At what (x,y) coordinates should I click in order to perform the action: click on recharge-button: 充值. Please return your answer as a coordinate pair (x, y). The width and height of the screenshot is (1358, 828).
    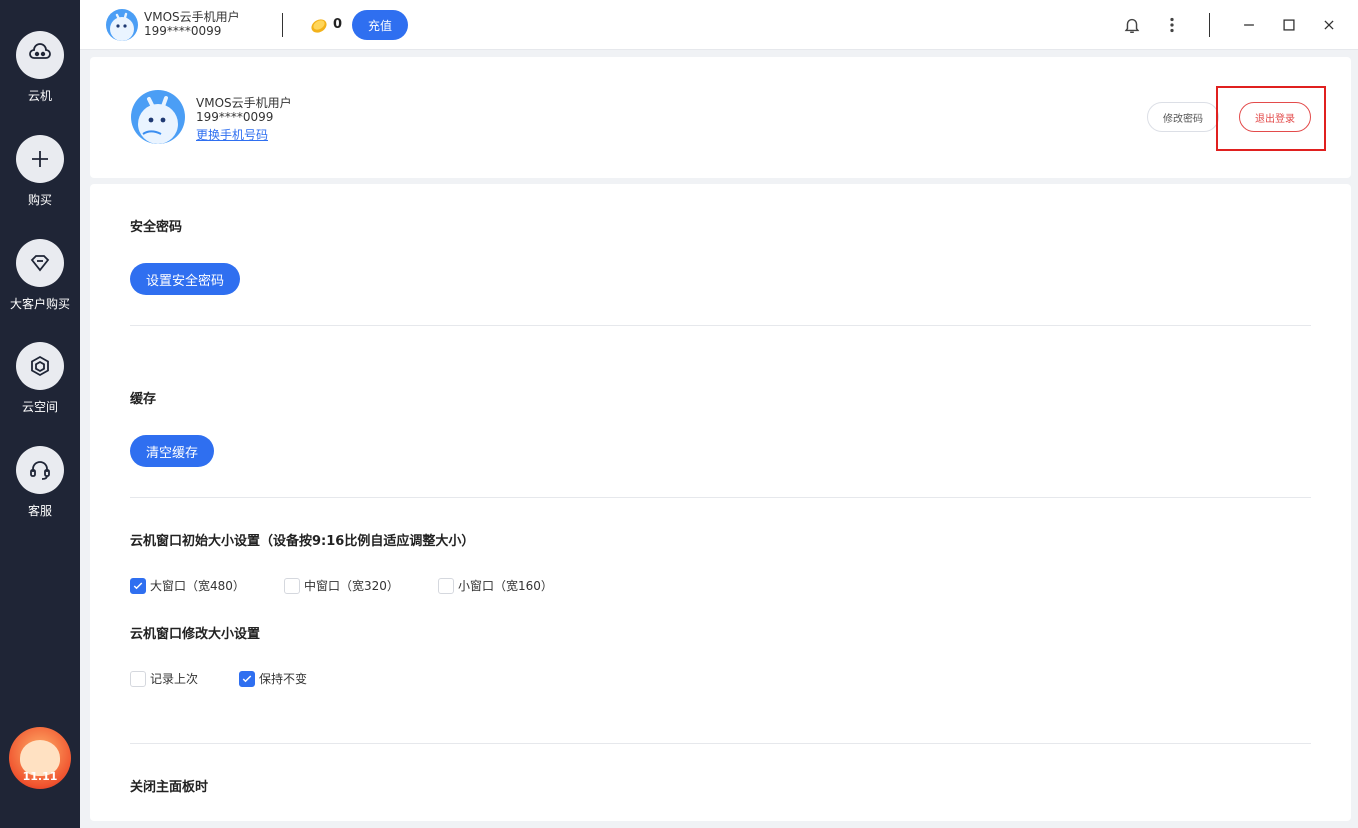
    Looking at the image, I should click on (380, 25).